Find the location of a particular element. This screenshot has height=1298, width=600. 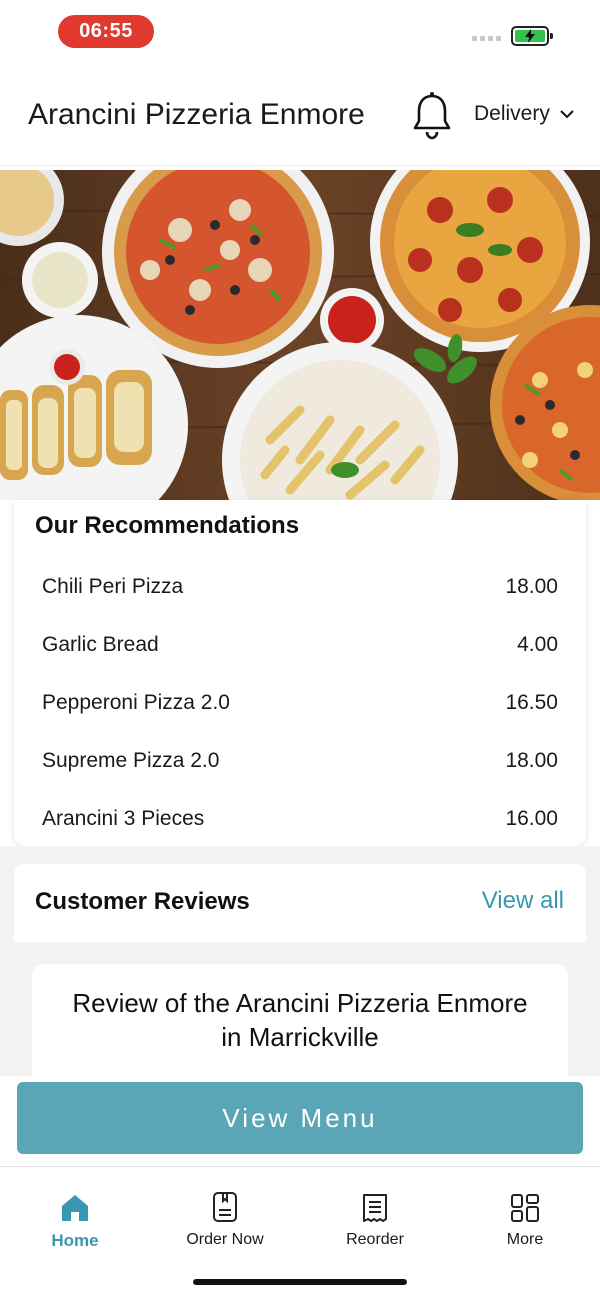

reviews-header: Customer Reviews View all is located at coordinates (300, 903).